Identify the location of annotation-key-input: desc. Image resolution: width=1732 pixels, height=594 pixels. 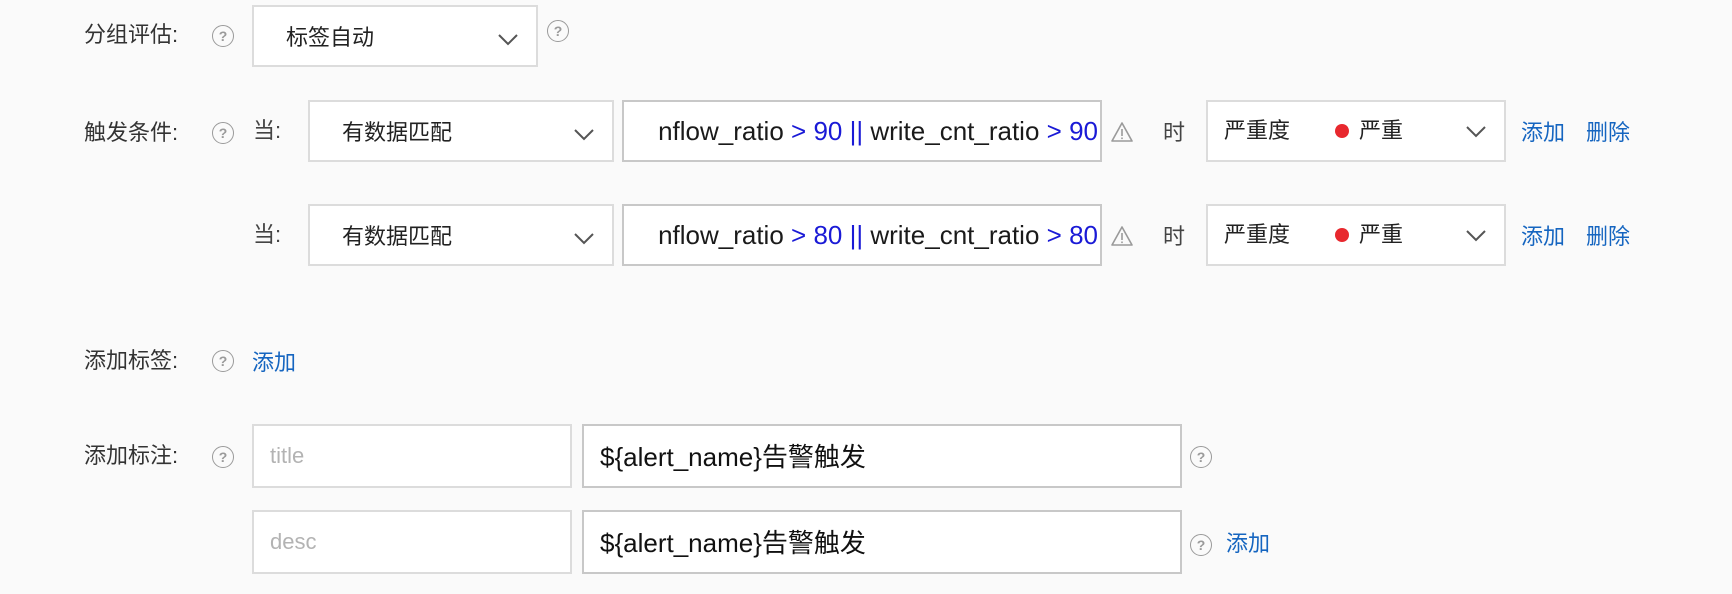
(412, 542).